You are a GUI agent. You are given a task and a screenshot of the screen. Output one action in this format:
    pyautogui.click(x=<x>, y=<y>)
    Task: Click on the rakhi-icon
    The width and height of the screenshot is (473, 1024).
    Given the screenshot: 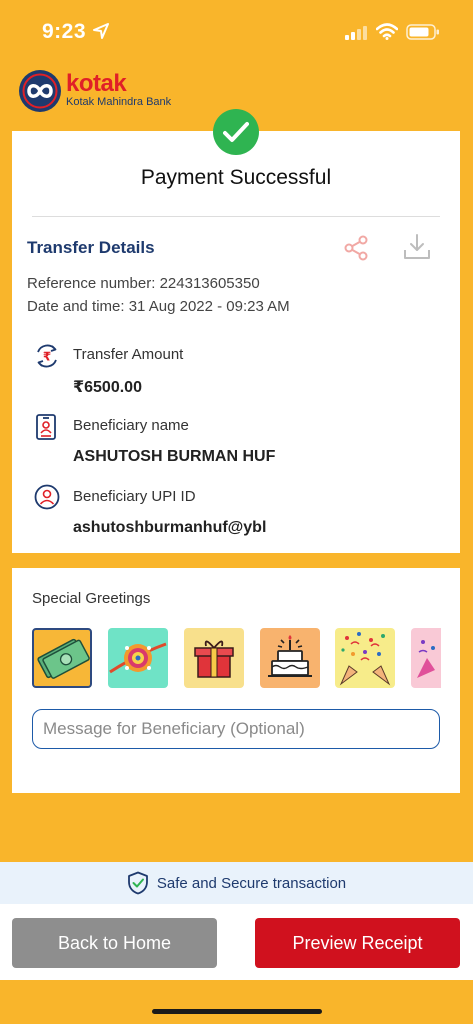 What is the action you would take?
    pyautogui.click(x=138, y=658)
    